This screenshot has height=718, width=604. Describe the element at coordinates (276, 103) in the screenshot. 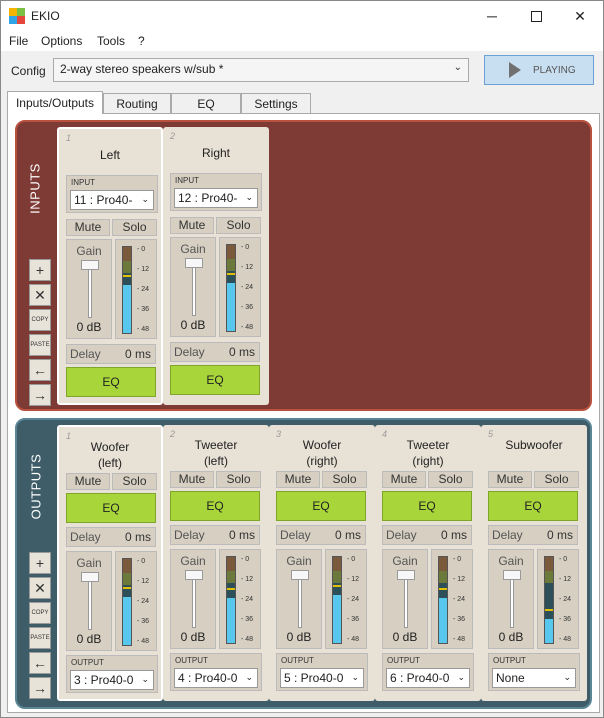

I see `tab-settings: Settings` at that location.